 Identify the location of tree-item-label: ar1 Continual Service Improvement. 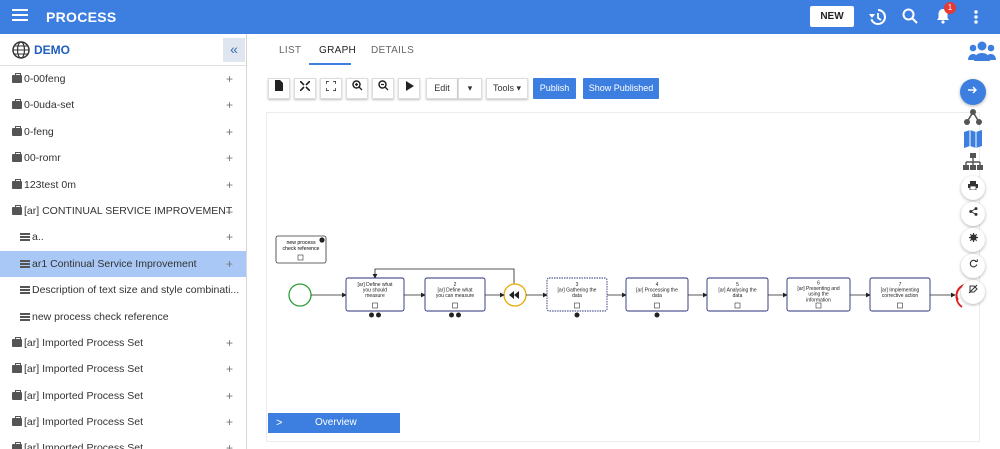
(114, 263).